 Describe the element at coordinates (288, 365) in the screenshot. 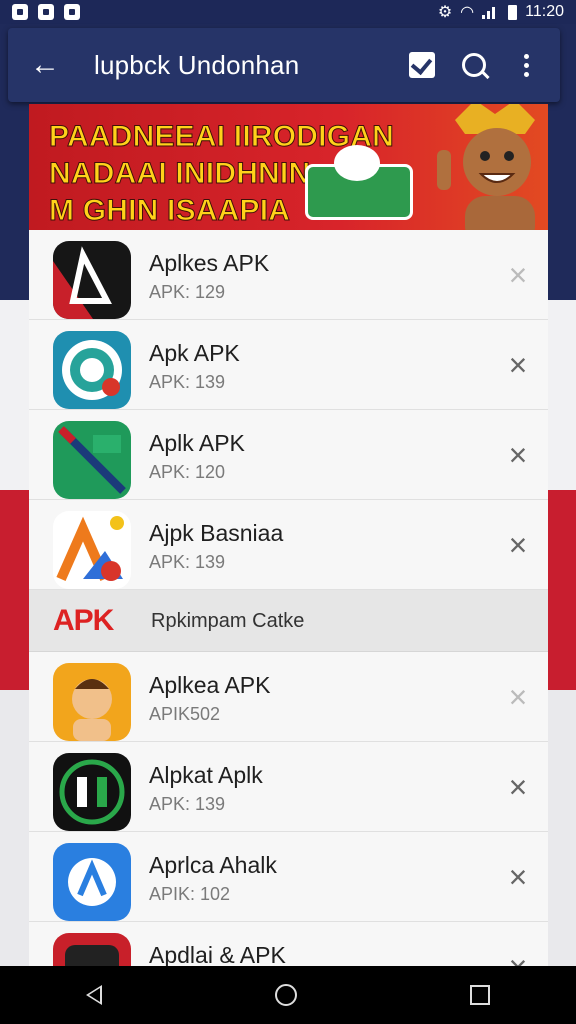

I see `list-item: Apk APK APK: 139 ×` at that location.